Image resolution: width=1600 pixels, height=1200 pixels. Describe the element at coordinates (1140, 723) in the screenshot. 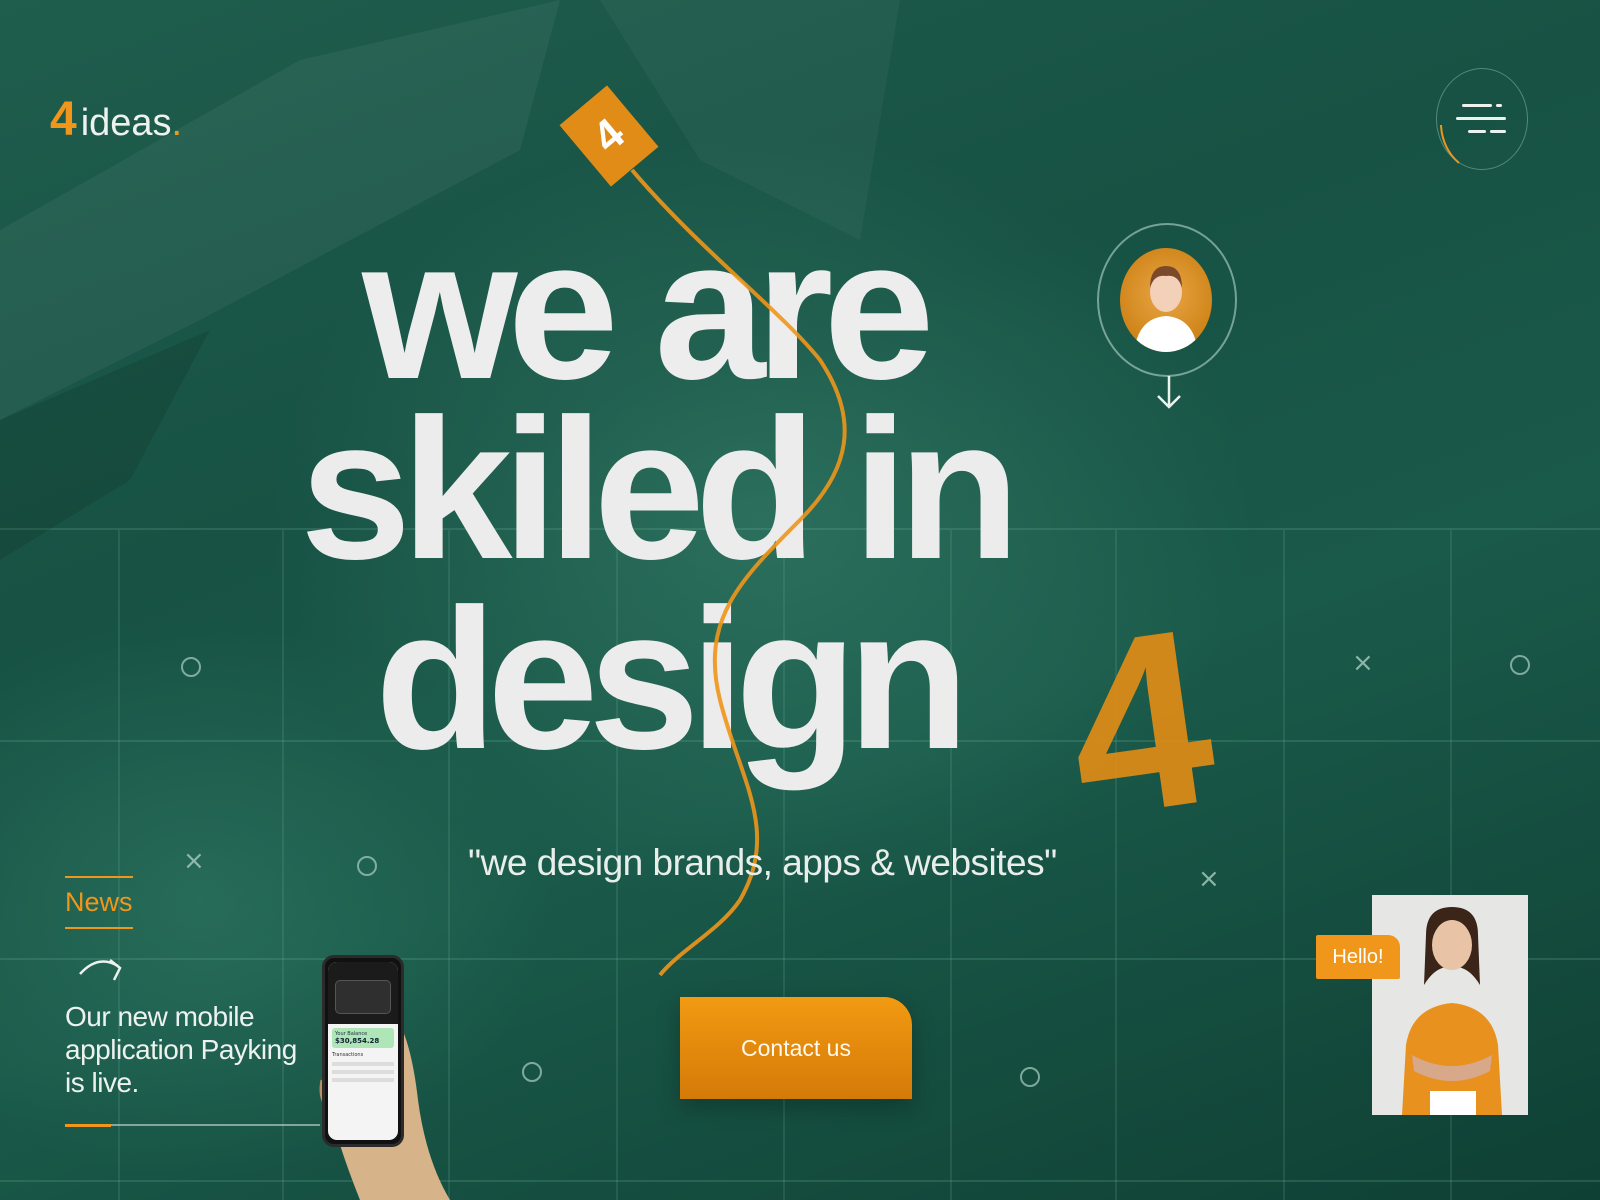

I see `accent-numeral: 4` at that location.